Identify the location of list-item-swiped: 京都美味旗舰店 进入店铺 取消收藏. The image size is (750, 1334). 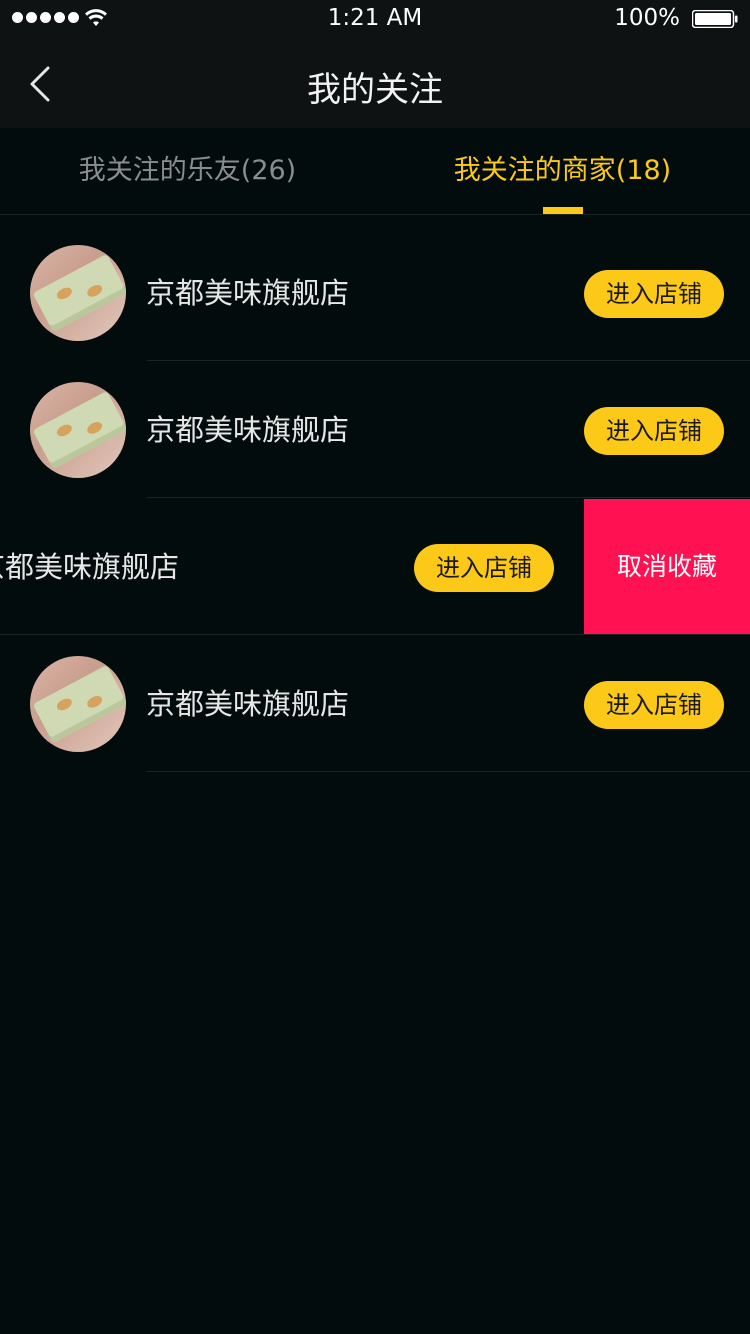
(375, 567).